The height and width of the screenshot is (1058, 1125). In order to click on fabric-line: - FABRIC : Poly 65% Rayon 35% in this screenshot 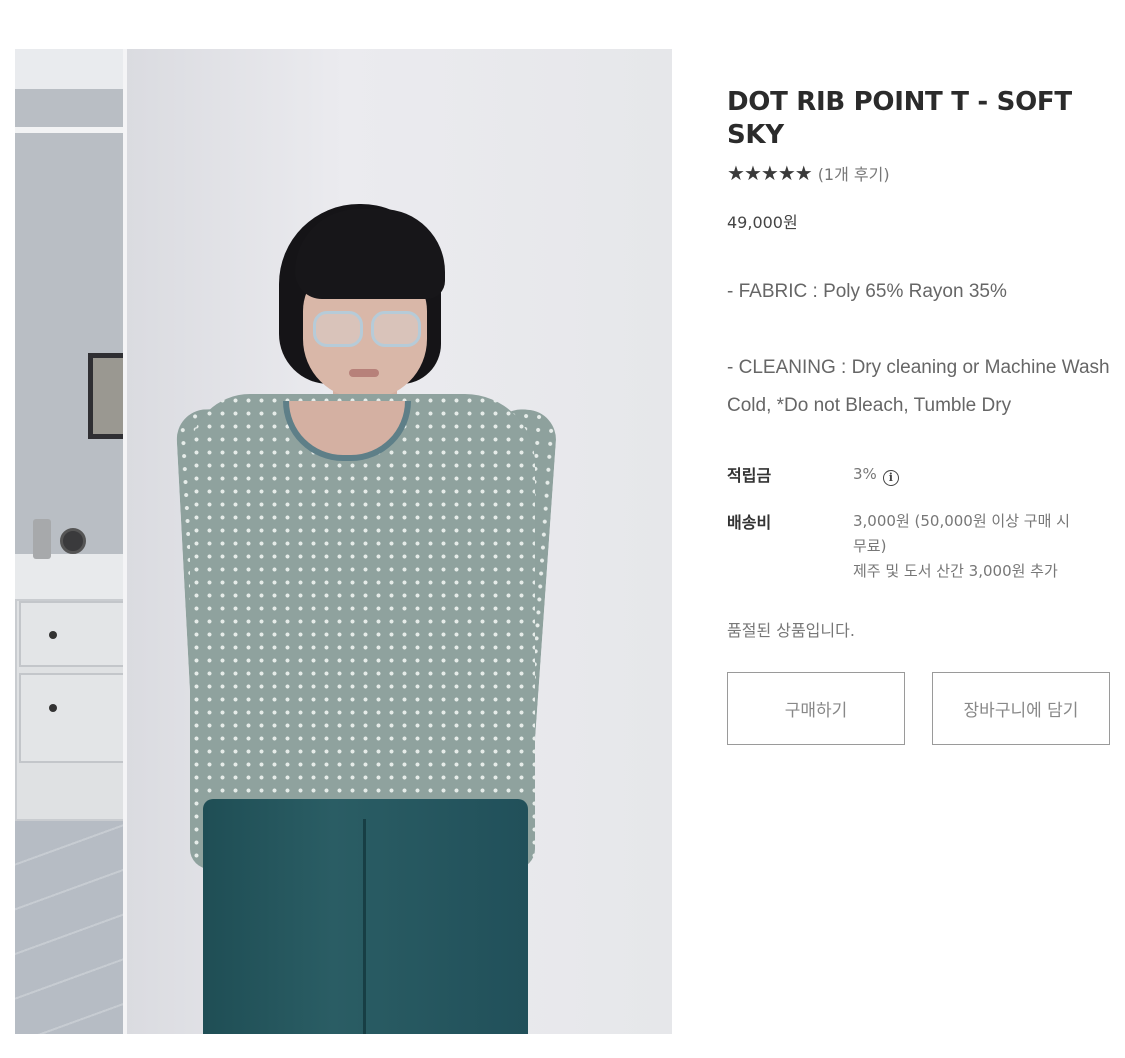, I will do `click(867, 291)`.